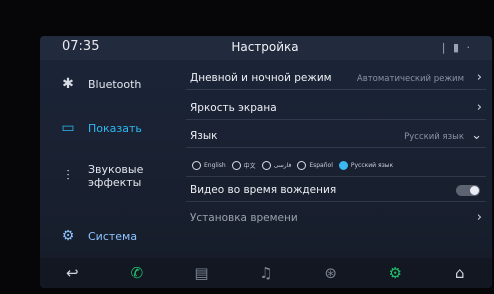 The height and width of the screenshot is (294, 494). What do you see at coordinates (410, 79) in the screenshot?
I see `day-night-mode-value: Автоматический режим` at bounding box center [410, 79].